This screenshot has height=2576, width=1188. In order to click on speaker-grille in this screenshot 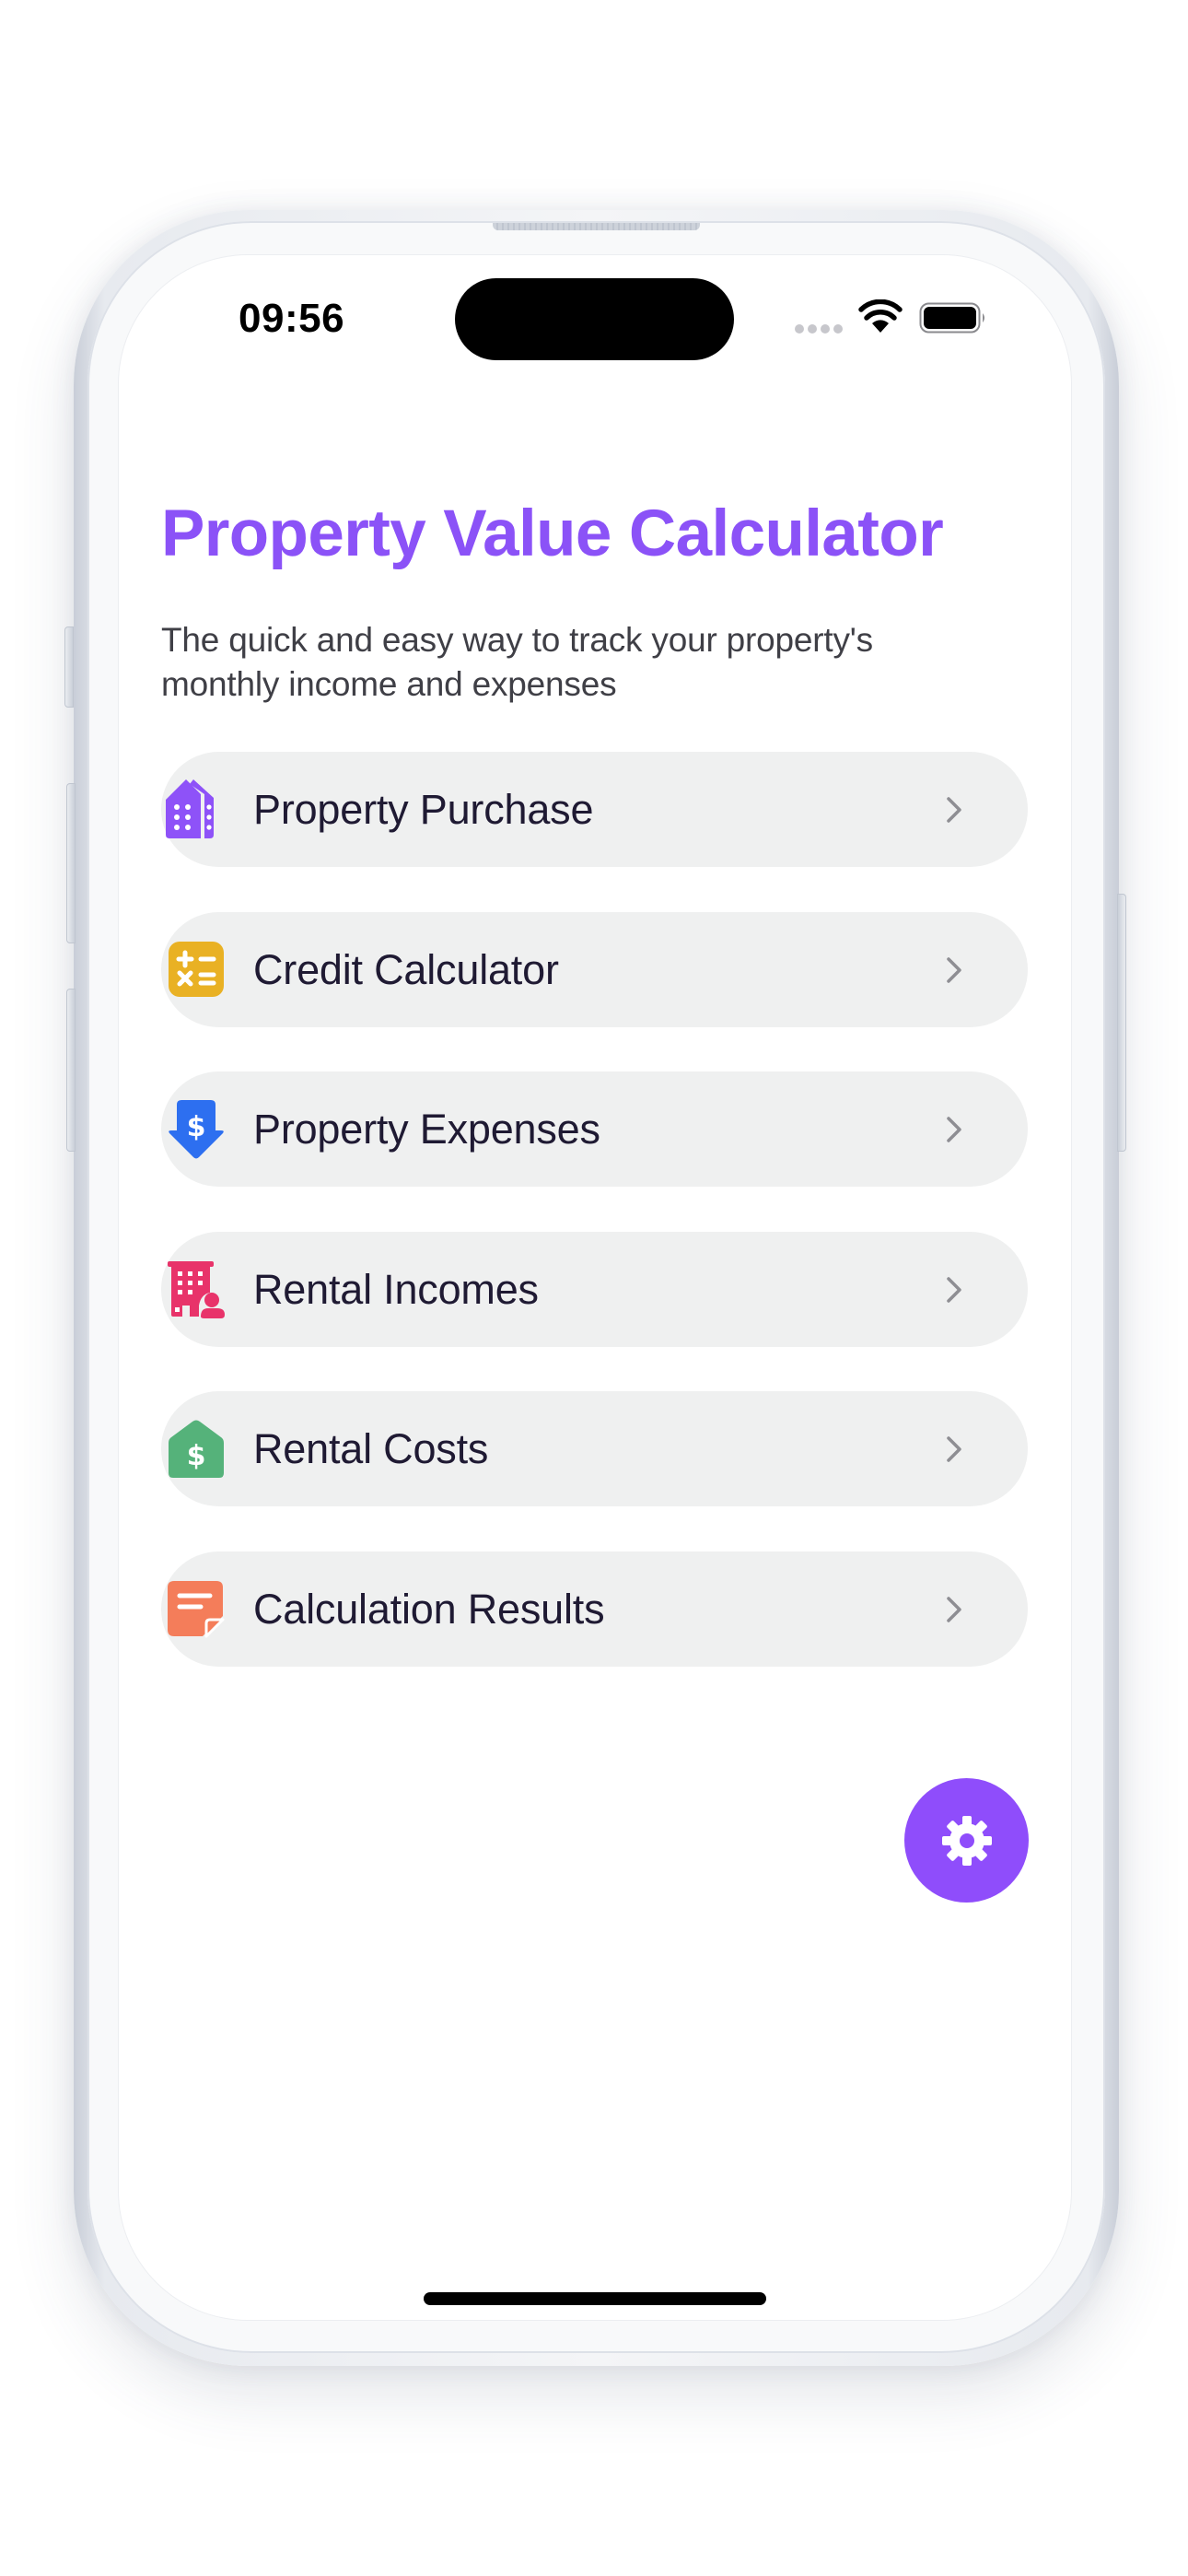, I will do `click(596, 227)`.